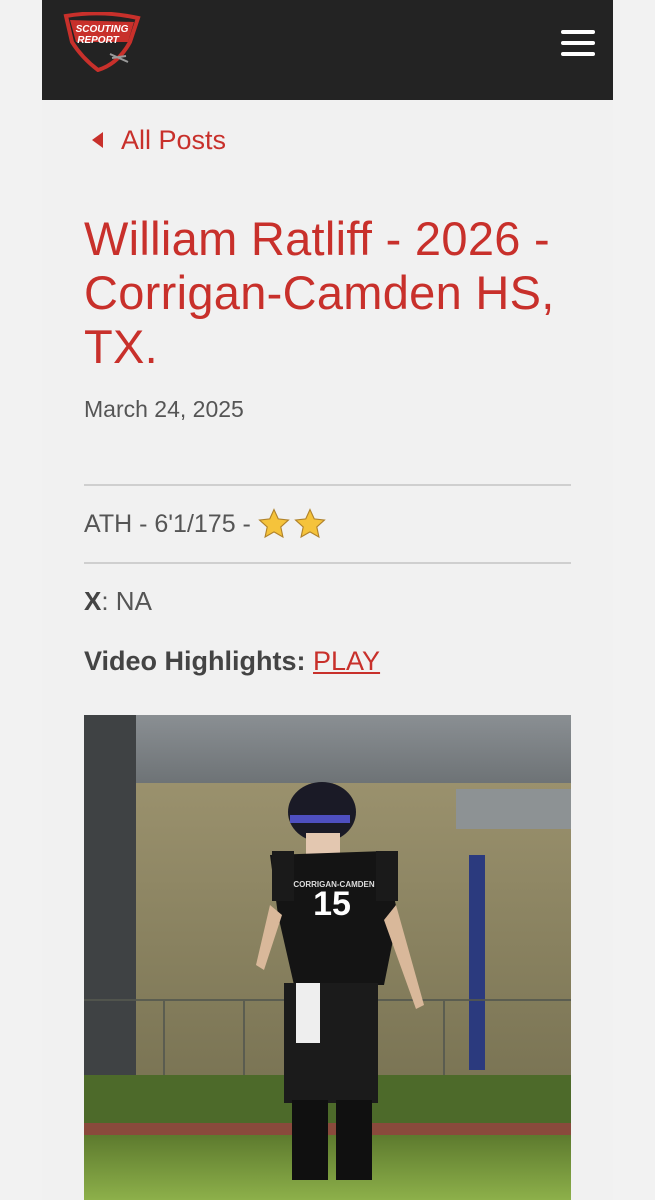 The height and width of the screenshot is (1200, 655). Describe the element at coordinates (21, 600) in the screenshot. I see `page-margin-left` at that location.